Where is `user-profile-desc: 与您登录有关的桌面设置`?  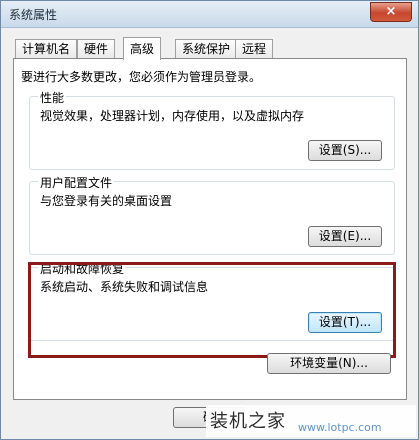 user-profile-desc: 与您登录有关的桌面设置 is located at coordinates (106, 201).